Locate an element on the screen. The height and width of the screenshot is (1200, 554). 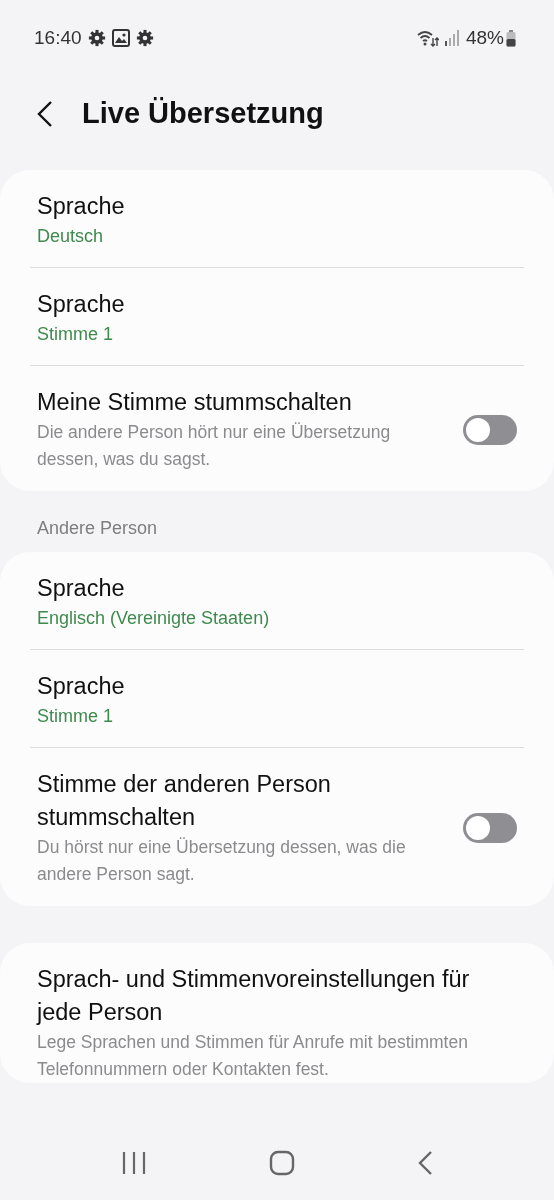
section-heading: Andere Person is located at coordinates (97, 528).